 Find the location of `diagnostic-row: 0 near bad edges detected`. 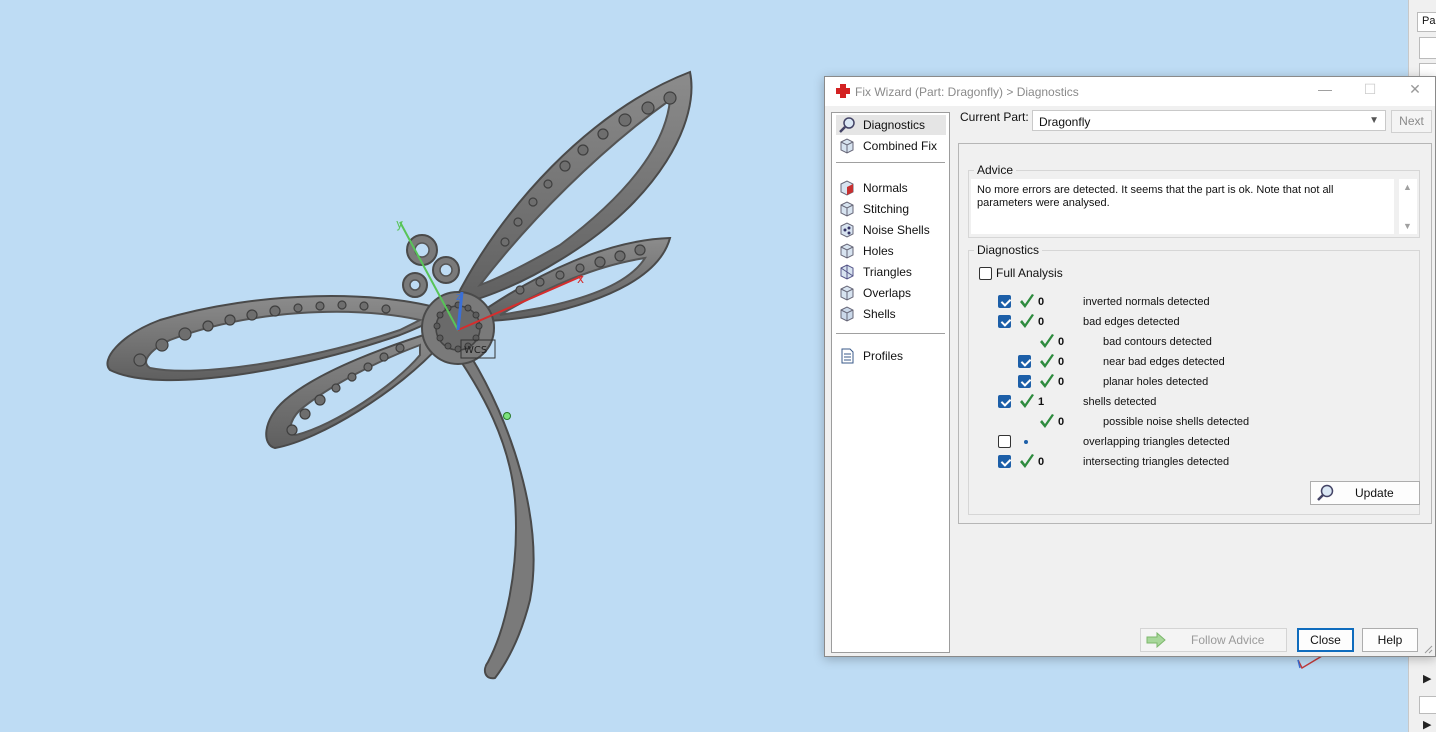

diagnostic-row: 0 near bad edges detected is located at coordinates (1194, 362).